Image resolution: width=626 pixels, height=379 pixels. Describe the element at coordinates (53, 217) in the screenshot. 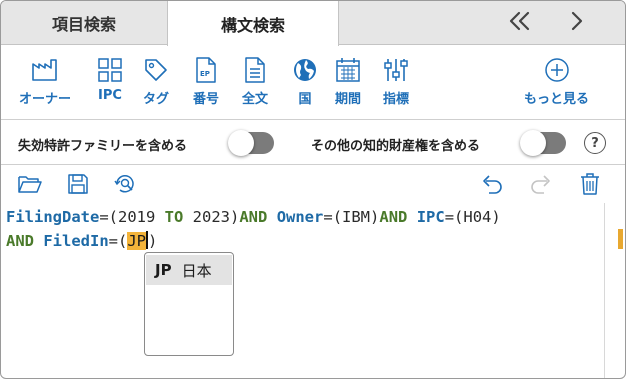

I see `query-token: FilingDate` at that location.